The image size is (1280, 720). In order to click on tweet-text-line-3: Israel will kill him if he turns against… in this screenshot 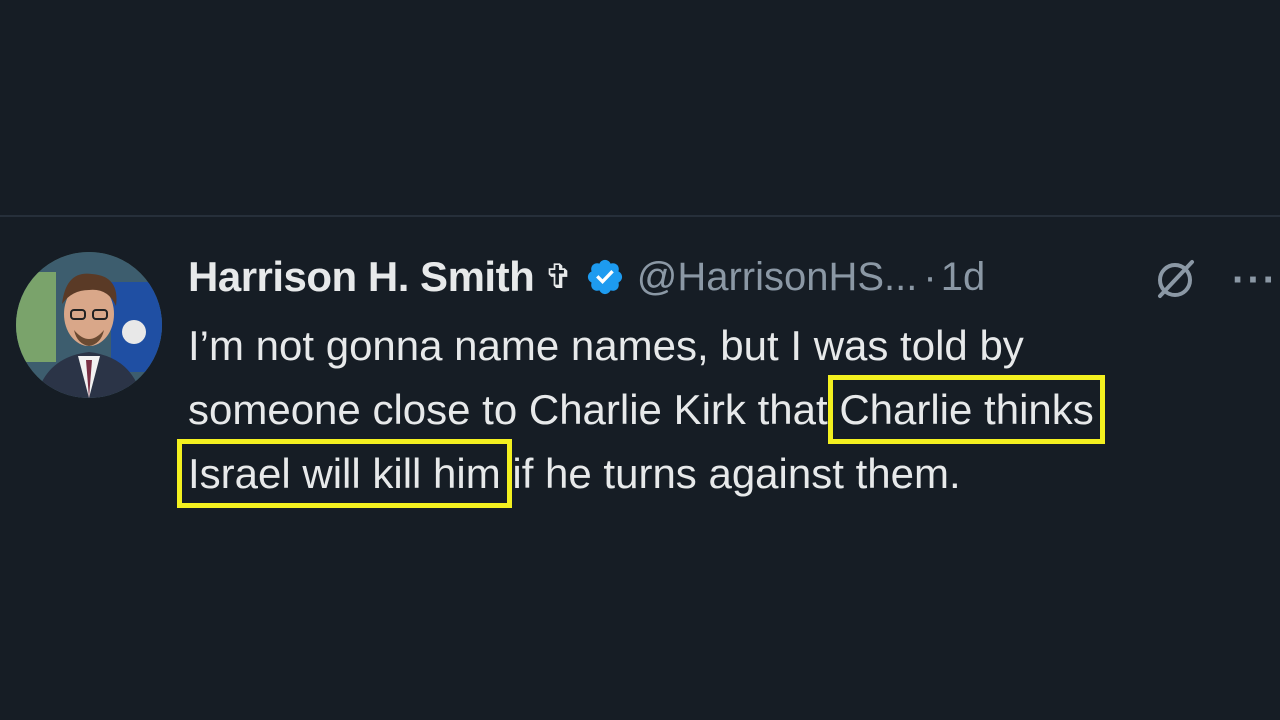, I will do `click(727, 473)`.